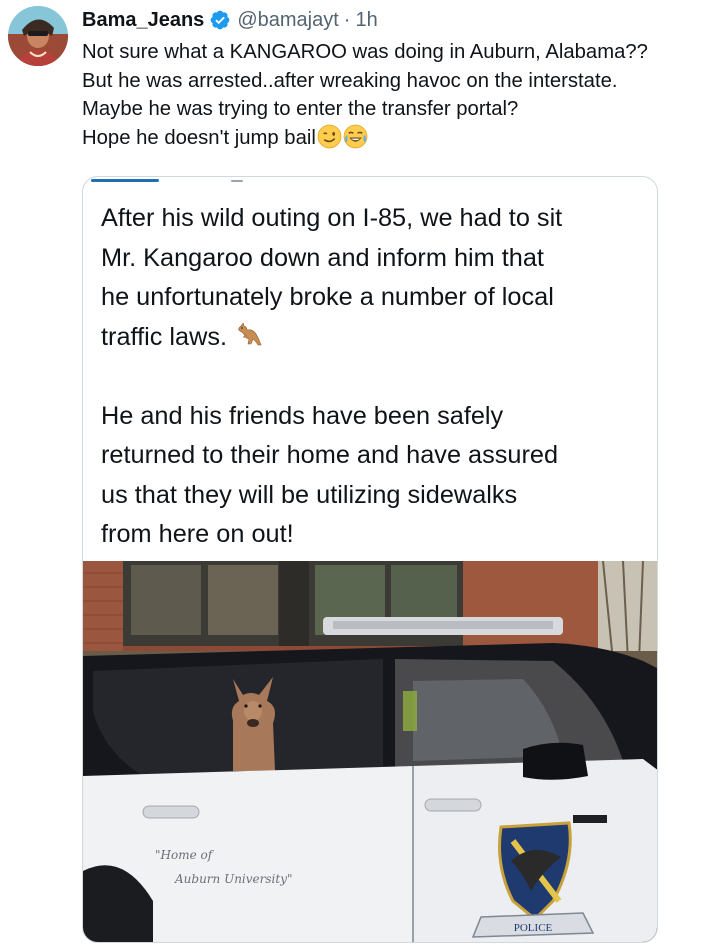 This screenshot has width=723, height=950. What do you see at coordinates (237, 181) in the screenshot?
I see `card-divider-mark` at bounding box center [237, 181].